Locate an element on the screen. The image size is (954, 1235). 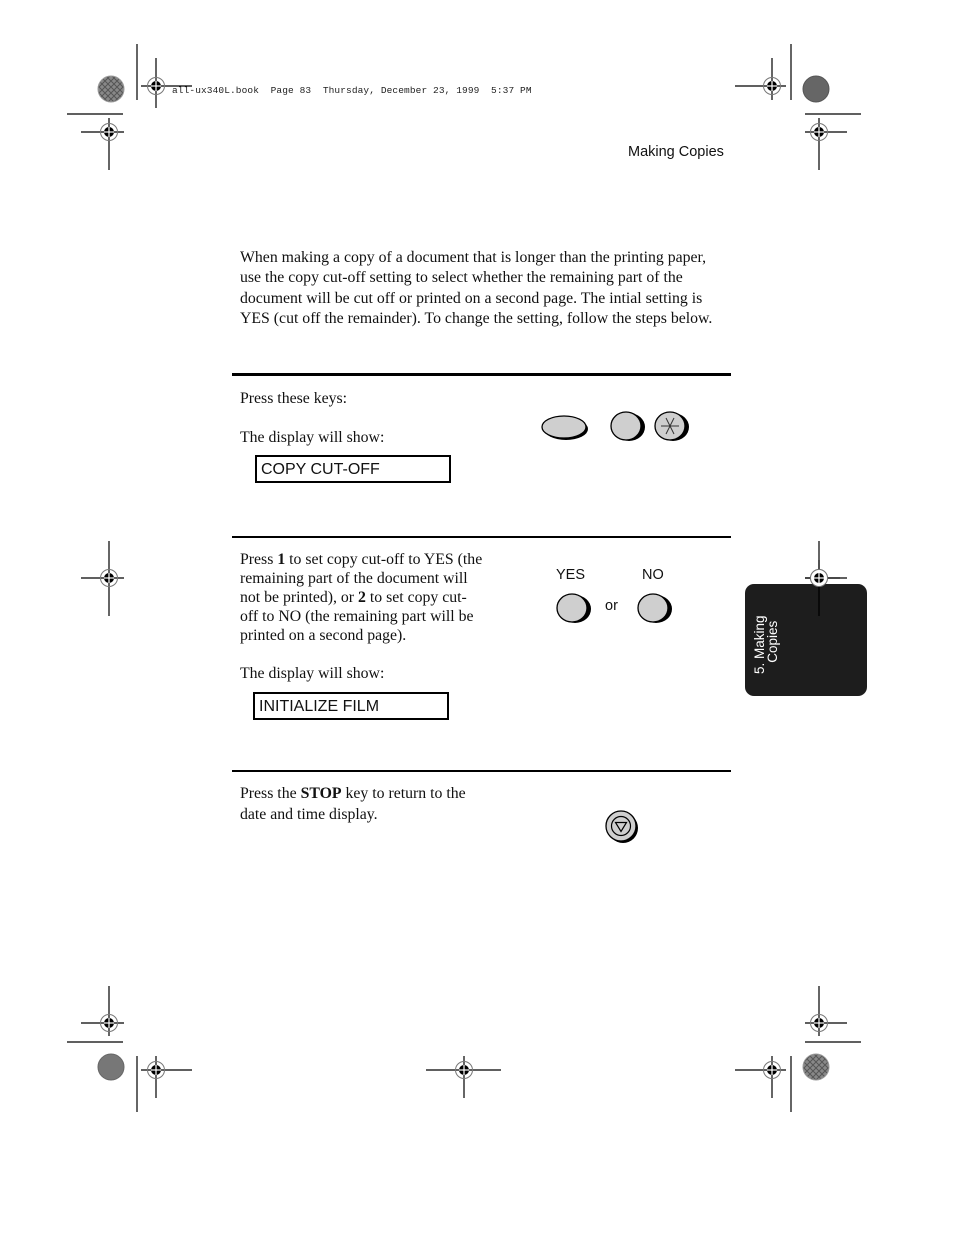
number-key-icon is located at coordinates (627, 426).